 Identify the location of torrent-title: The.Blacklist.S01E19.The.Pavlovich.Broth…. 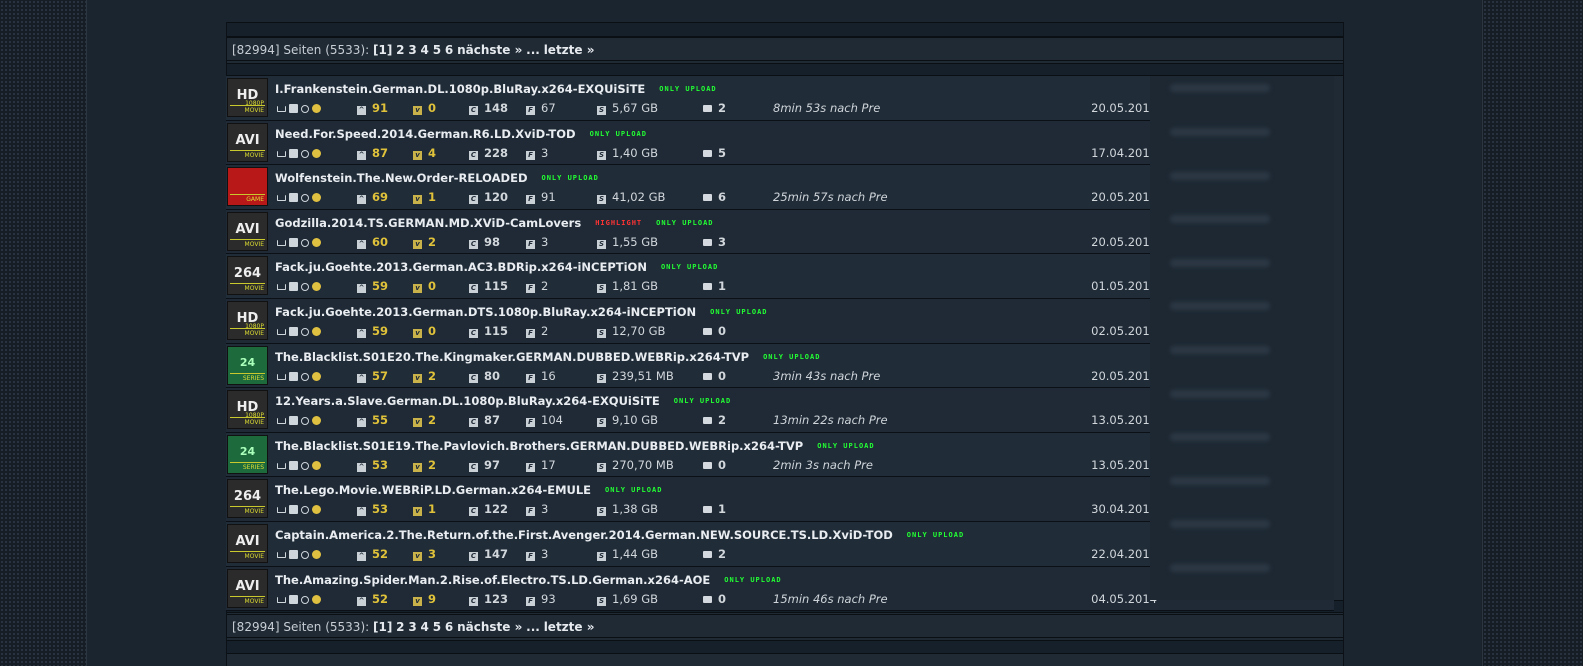
(539, 446).